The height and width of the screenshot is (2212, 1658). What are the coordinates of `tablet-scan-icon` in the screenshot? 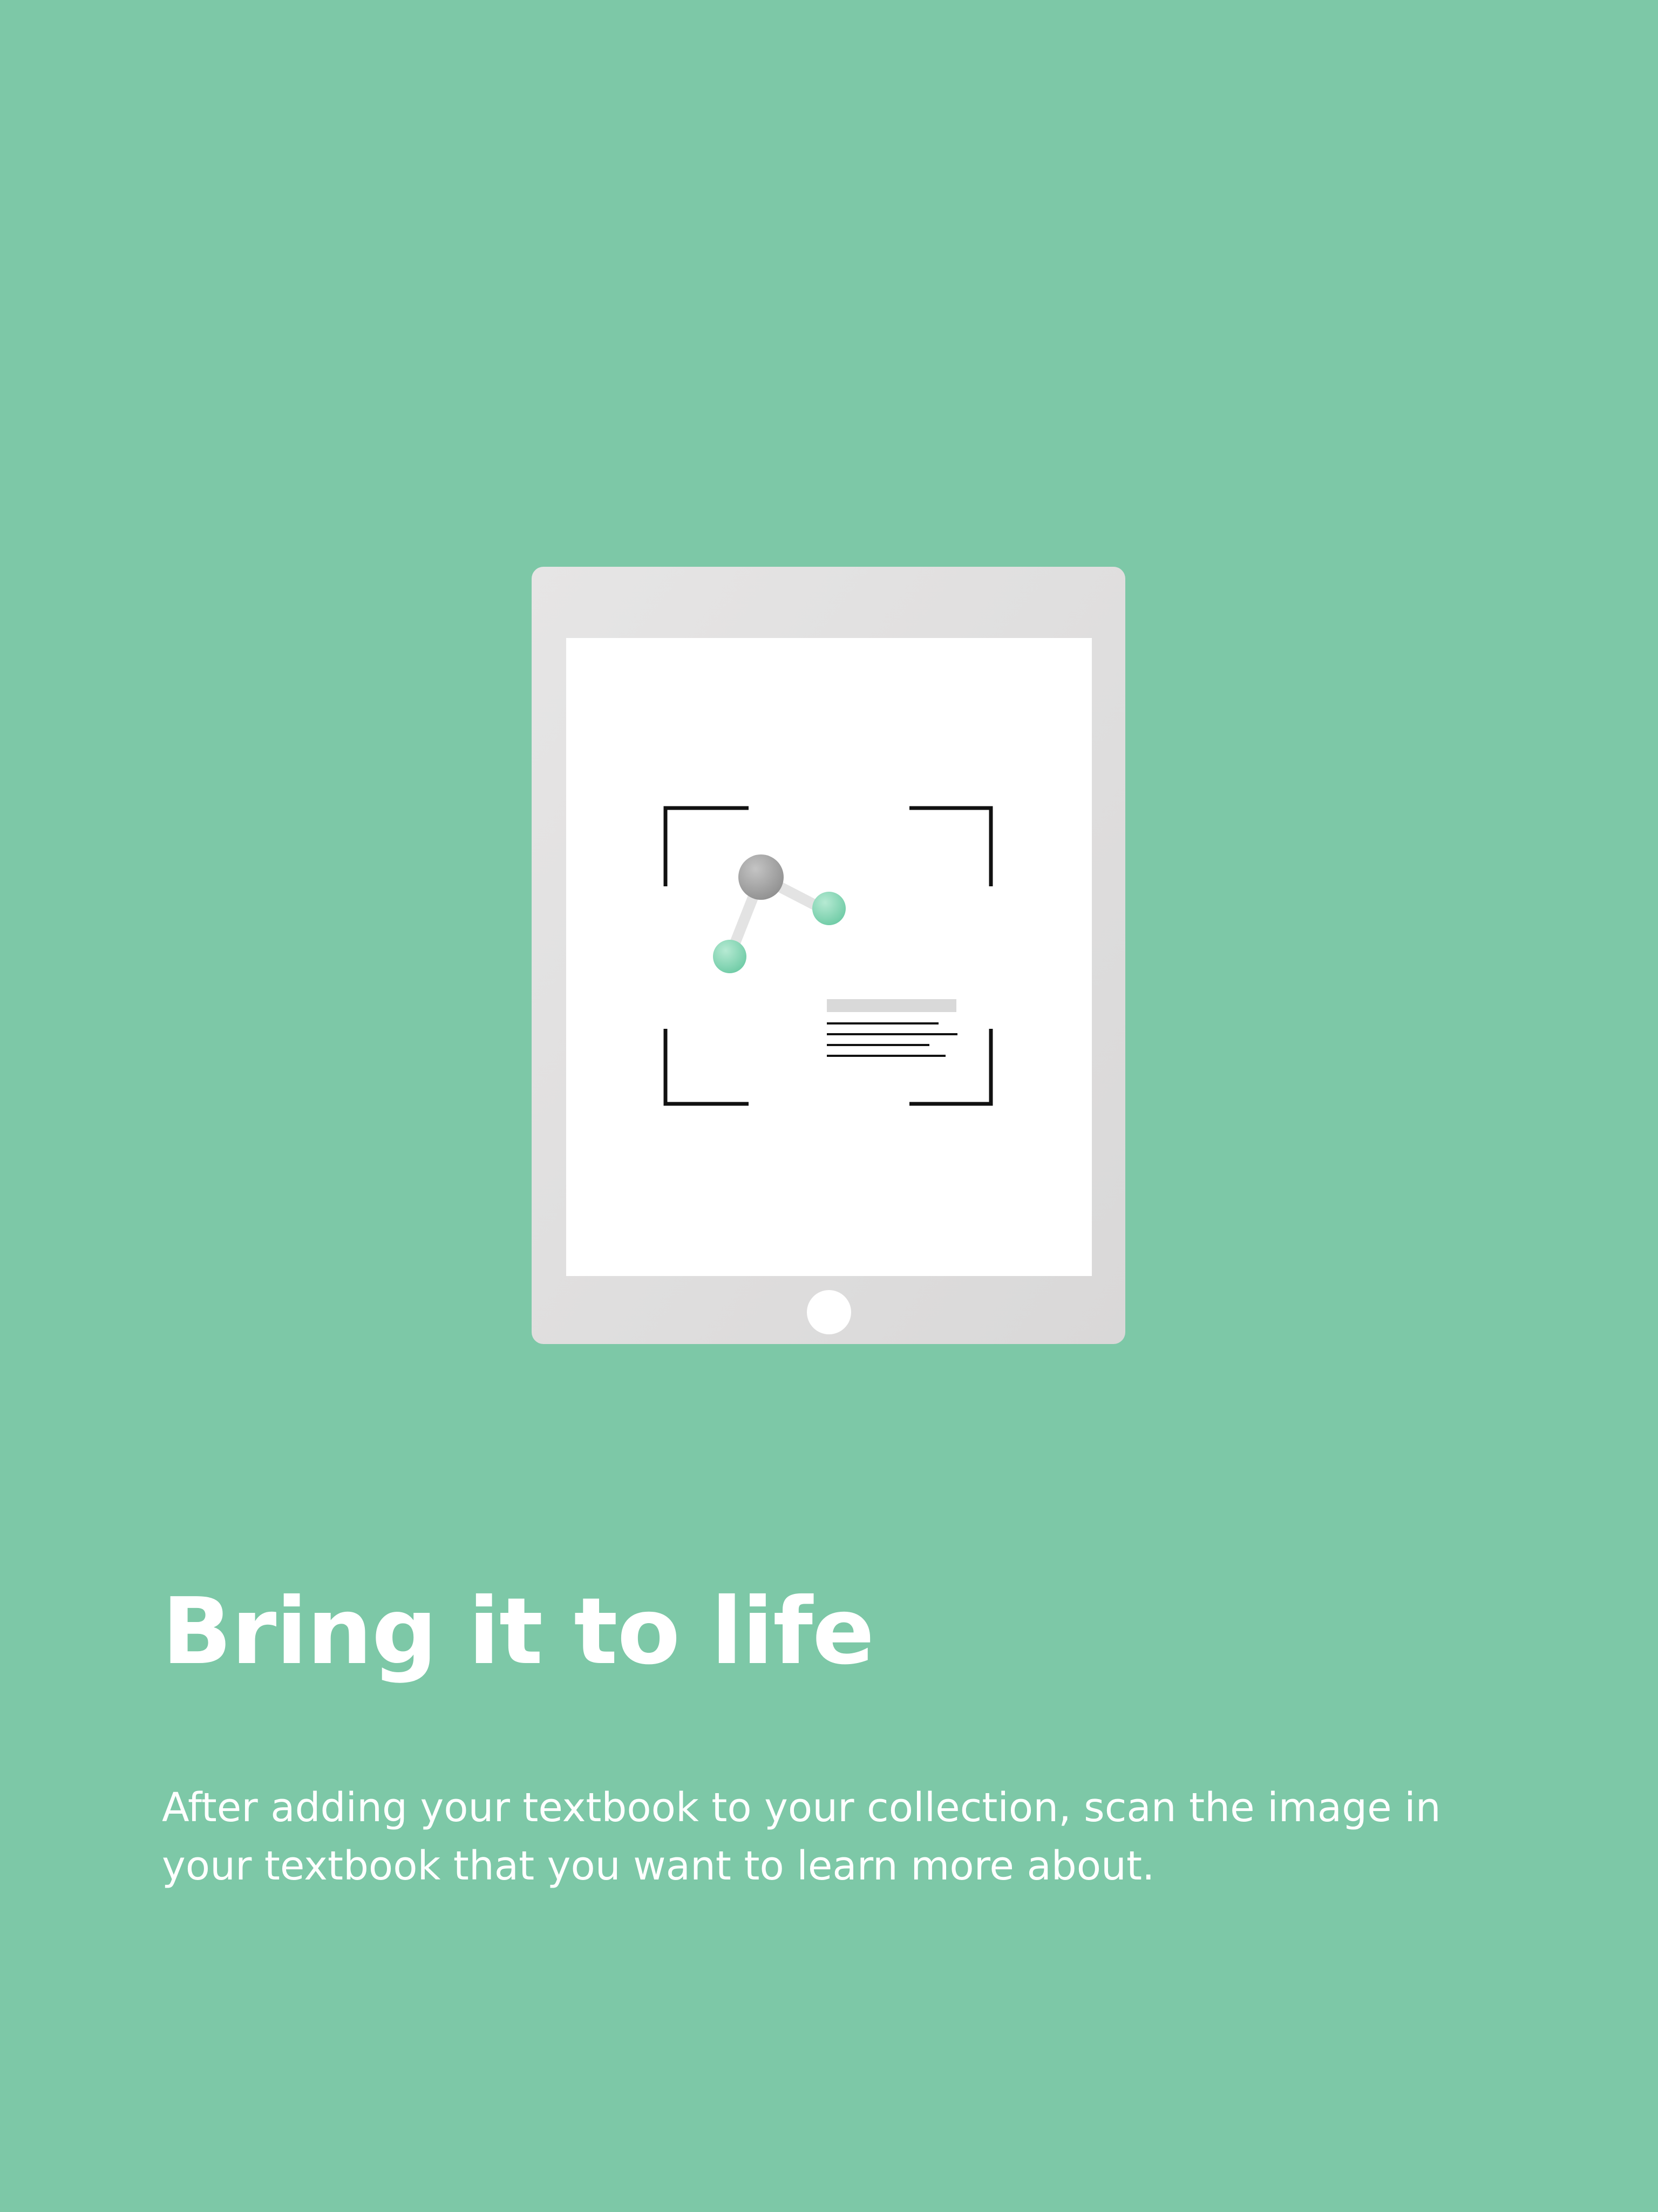 It's located at (828, 955).